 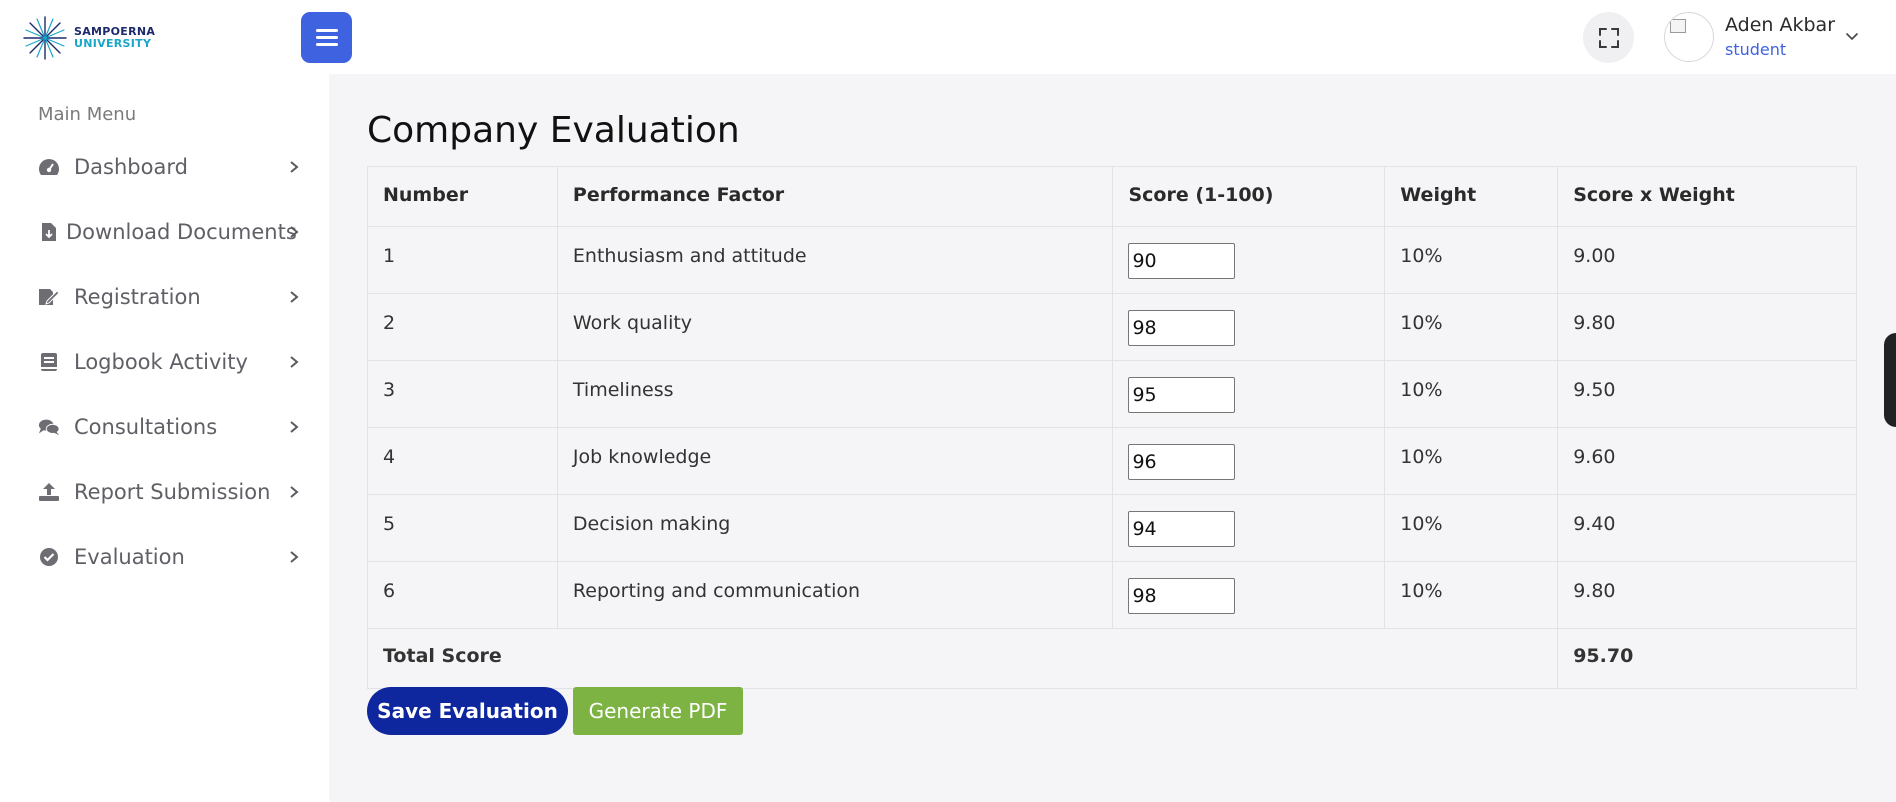 I want to click on file-download-icon, so click(x=49, y=232).